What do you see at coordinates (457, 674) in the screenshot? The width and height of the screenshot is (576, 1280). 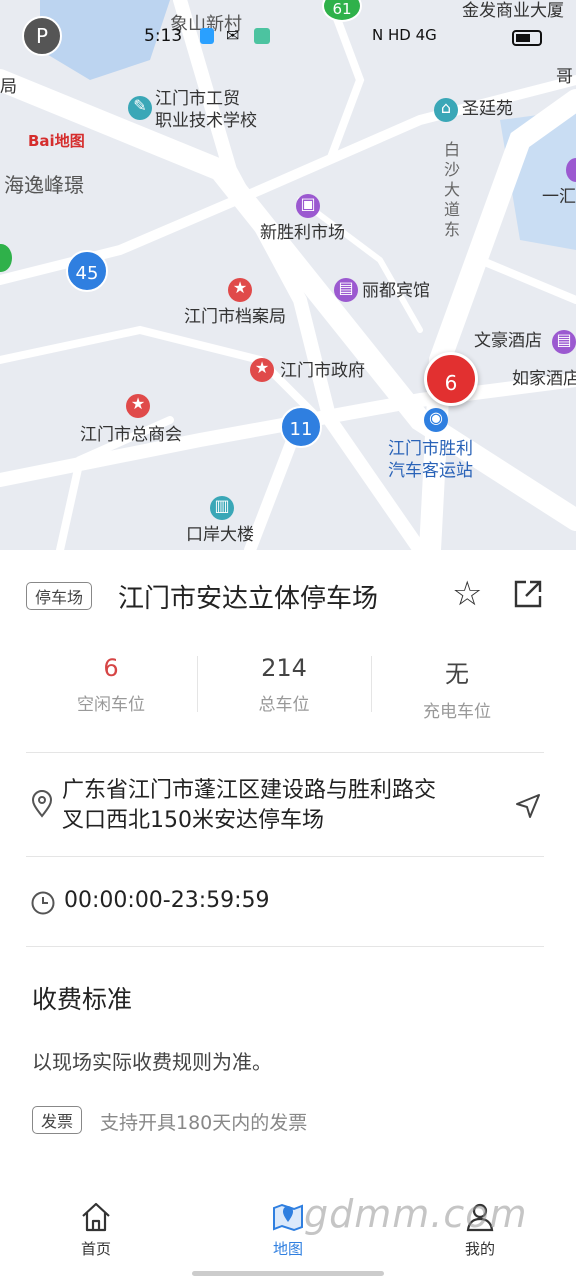 I see `stat-value: 无` at bounding box center [457, 674].